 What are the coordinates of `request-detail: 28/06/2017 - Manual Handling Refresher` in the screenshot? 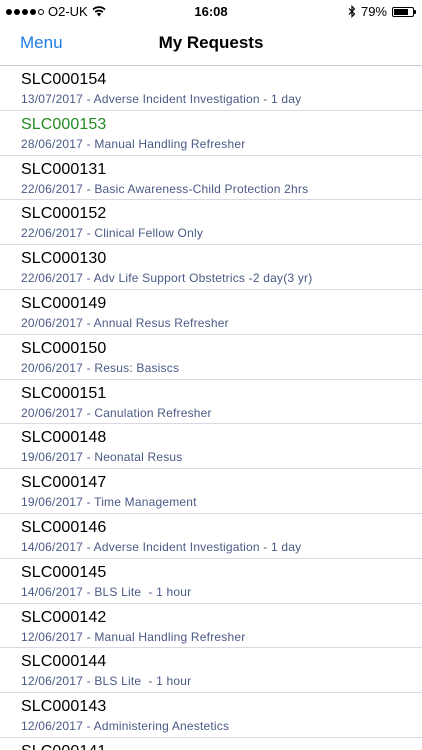 It's located at (133, 143).